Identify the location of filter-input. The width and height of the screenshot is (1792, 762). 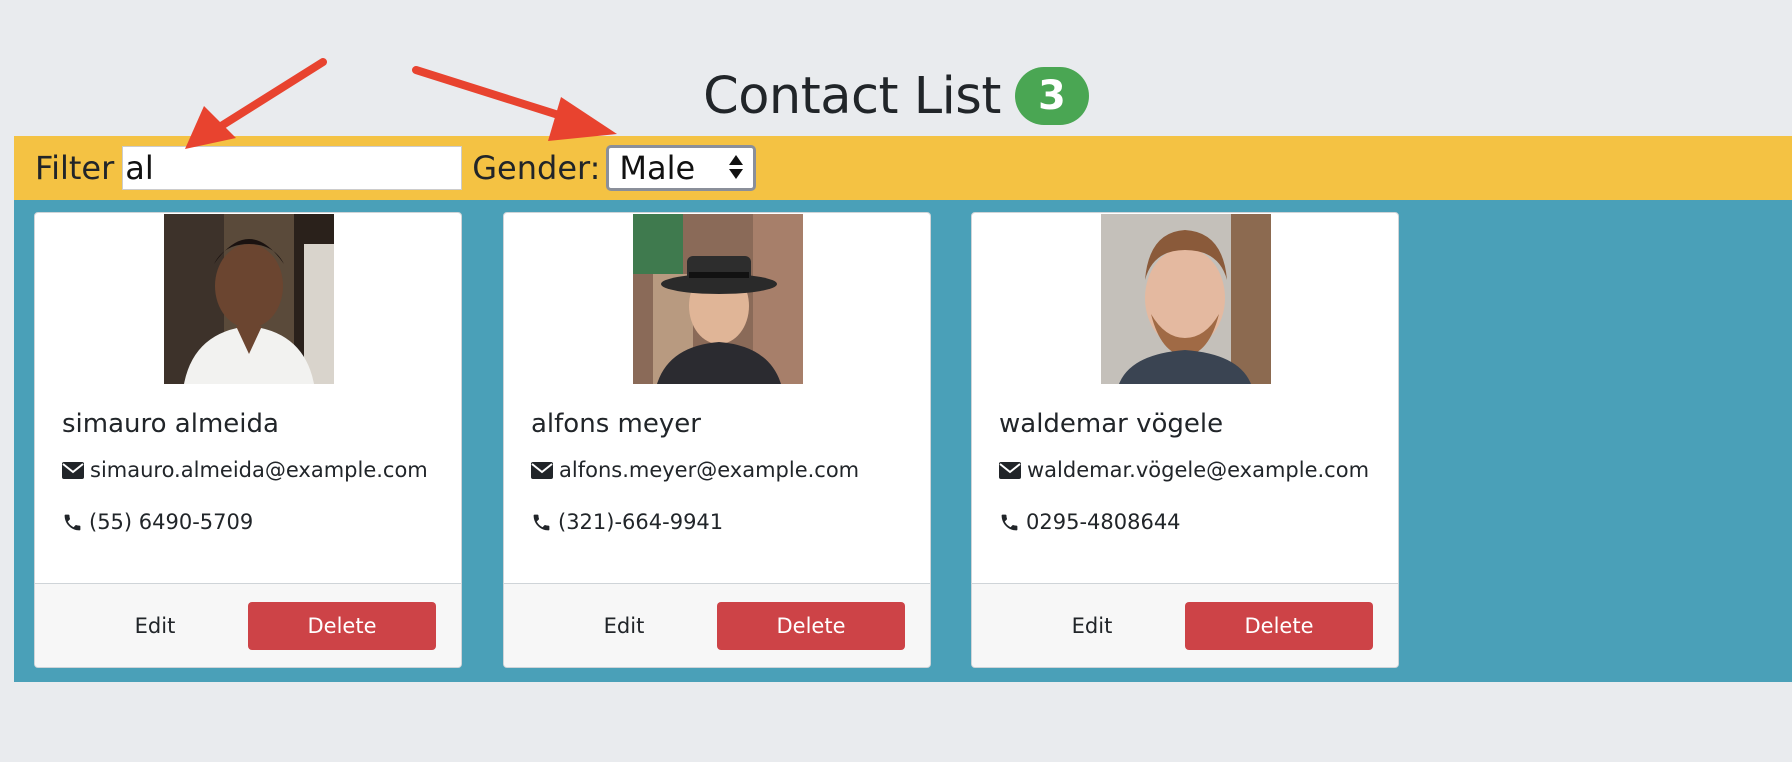
(292, 168).